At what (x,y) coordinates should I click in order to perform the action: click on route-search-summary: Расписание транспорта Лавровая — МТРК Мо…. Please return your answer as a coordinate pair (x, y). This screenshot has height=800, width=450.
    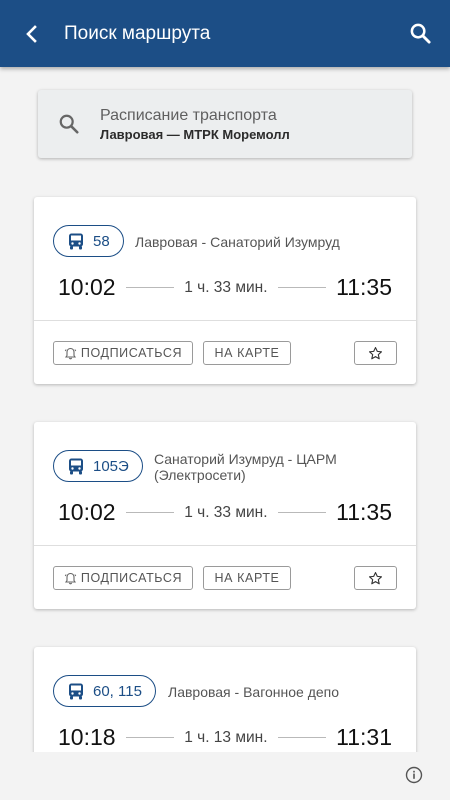
    Looking at the image, I should click on (225, 124).